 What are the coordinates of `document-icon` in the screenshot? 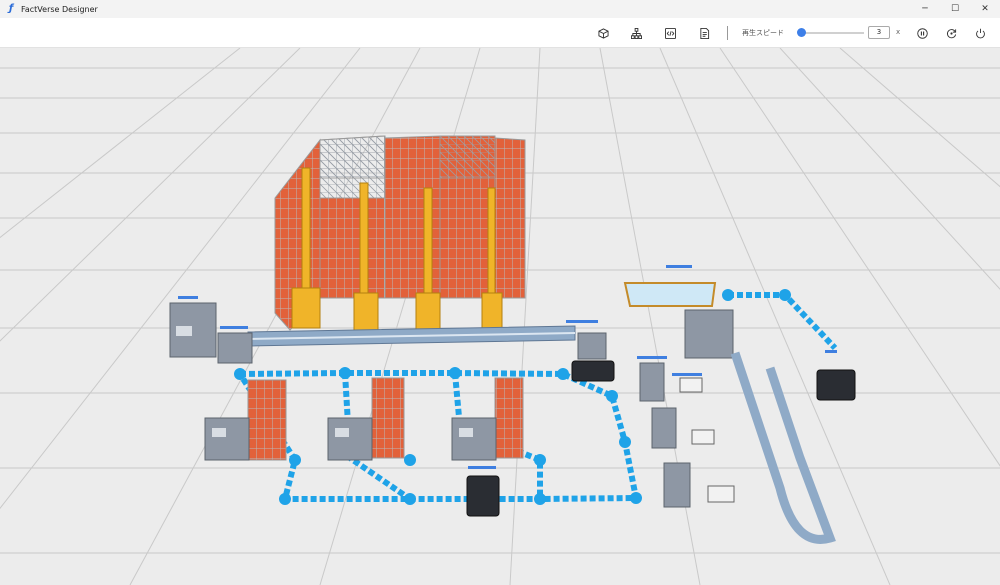 It's located at (704, 33).